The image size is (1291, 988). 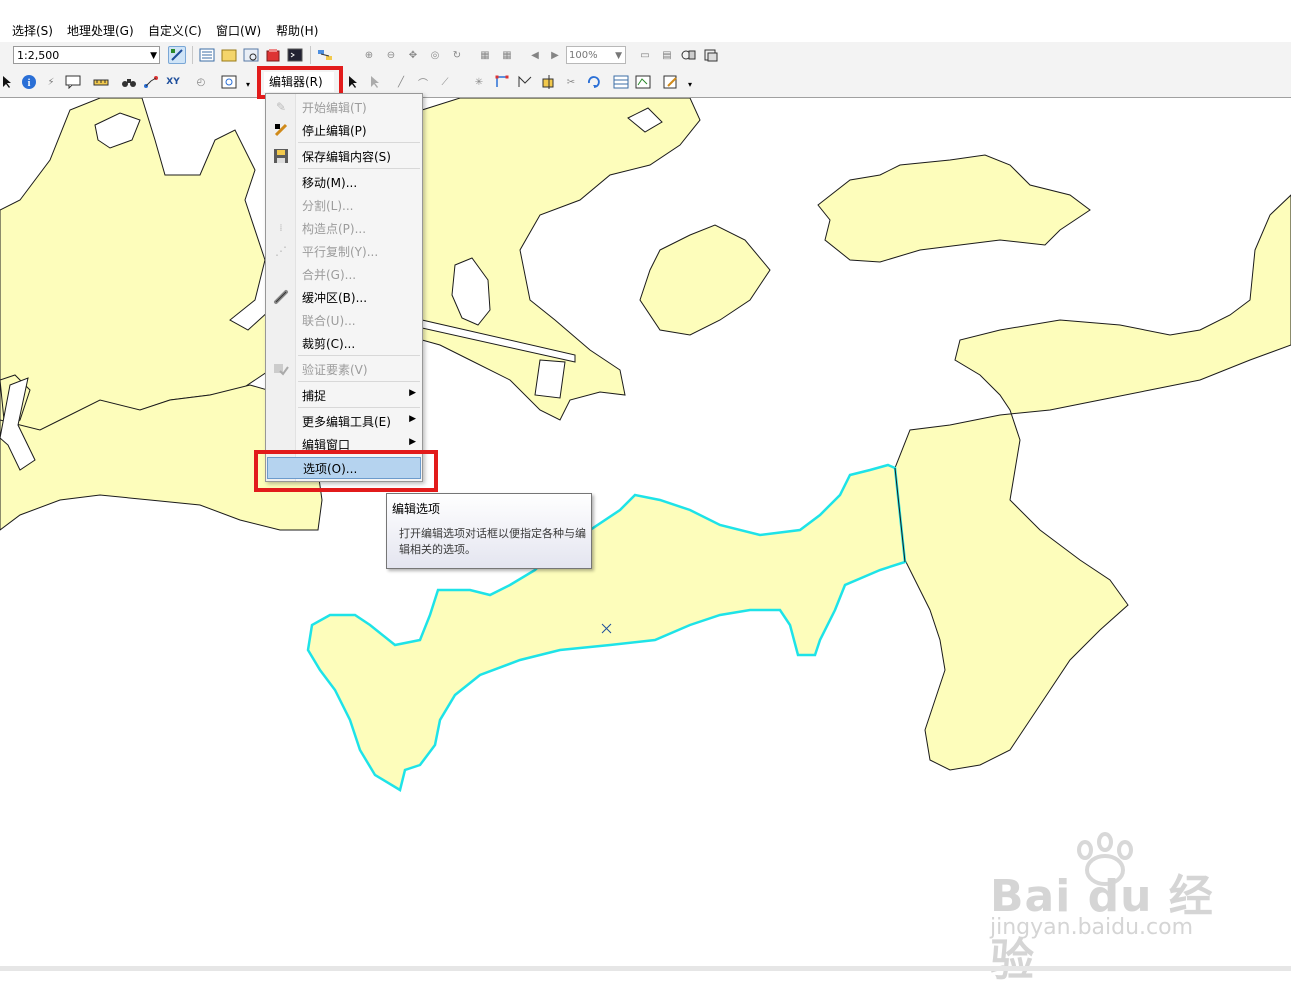 What do you see at coordinates (344, 395) in the screenshot?
I see `menu-item-snapping: 捕捉 ▶` at bounding box center [344, 395].